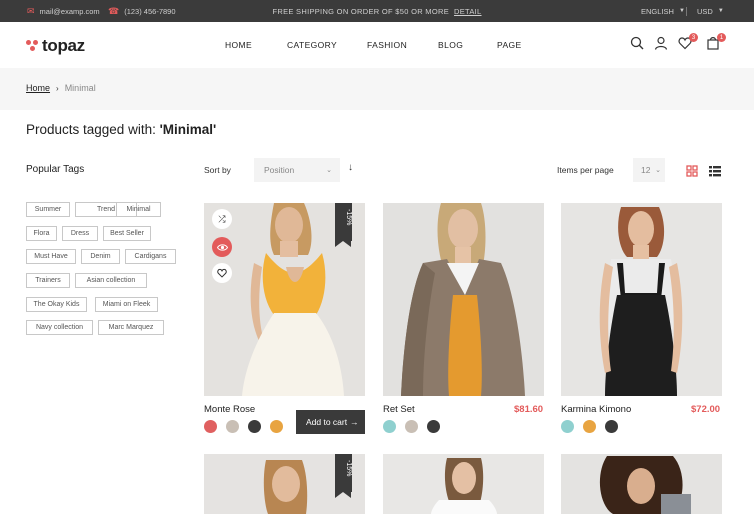 This screenshot has height=514, width=754. Describe the element at coordinates (138, 209) in the screenshot. I see `tag-minimal: Minimal` at that location.